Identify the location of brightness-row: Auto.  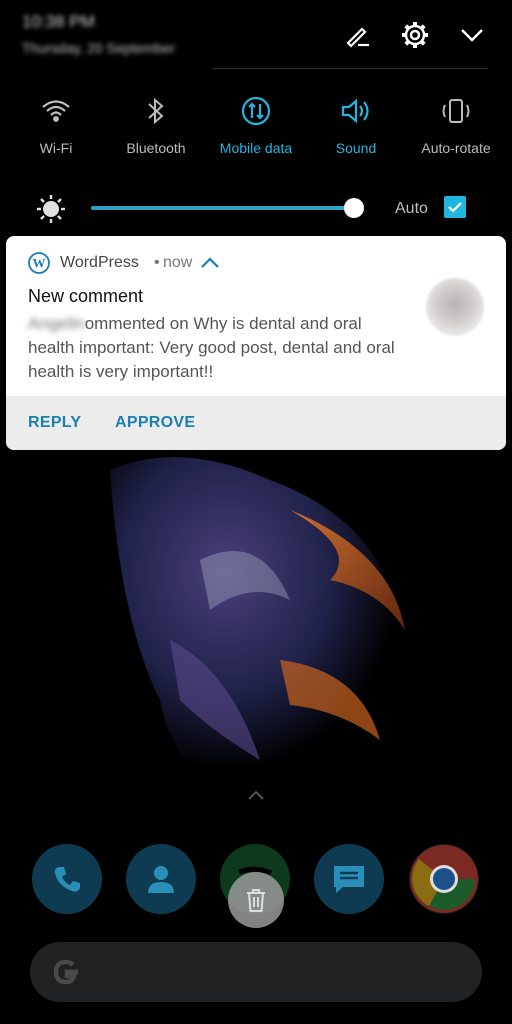
(256, 208).